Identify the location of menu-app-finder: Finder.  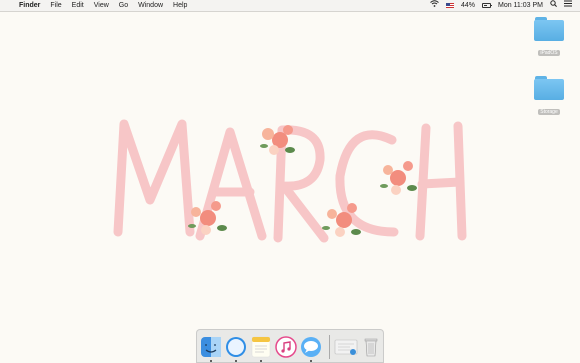
(29, 5).